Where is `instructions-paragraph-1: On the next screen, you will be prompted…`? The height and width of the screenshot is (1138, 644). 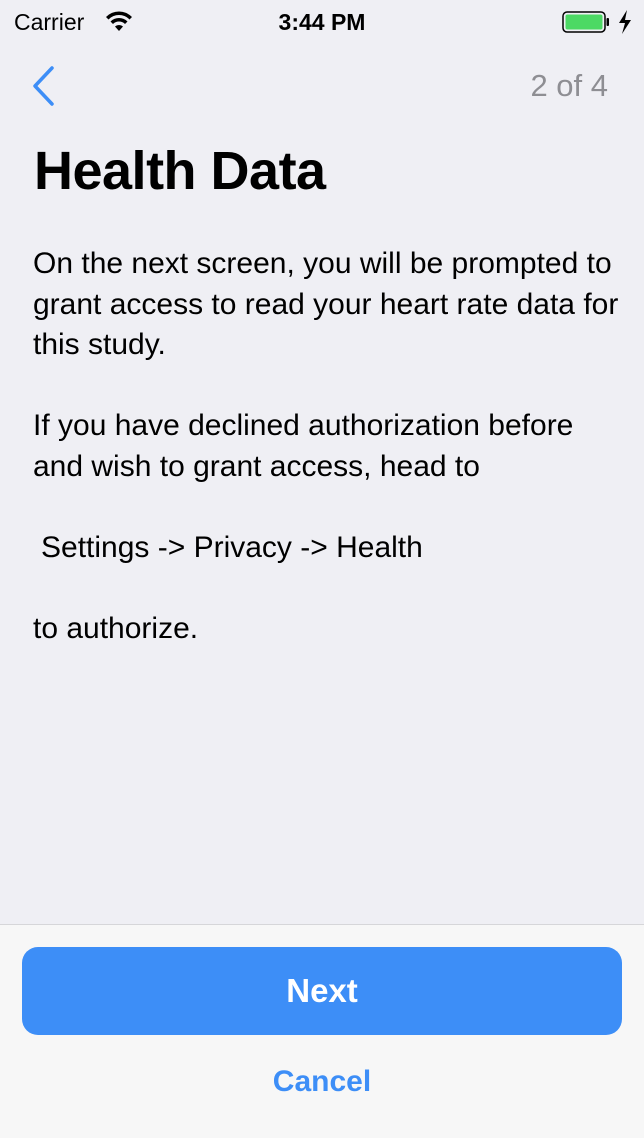 instructions-paragraph-1: On the next screen, you will be prompted… is located at coordinates (326, 304).